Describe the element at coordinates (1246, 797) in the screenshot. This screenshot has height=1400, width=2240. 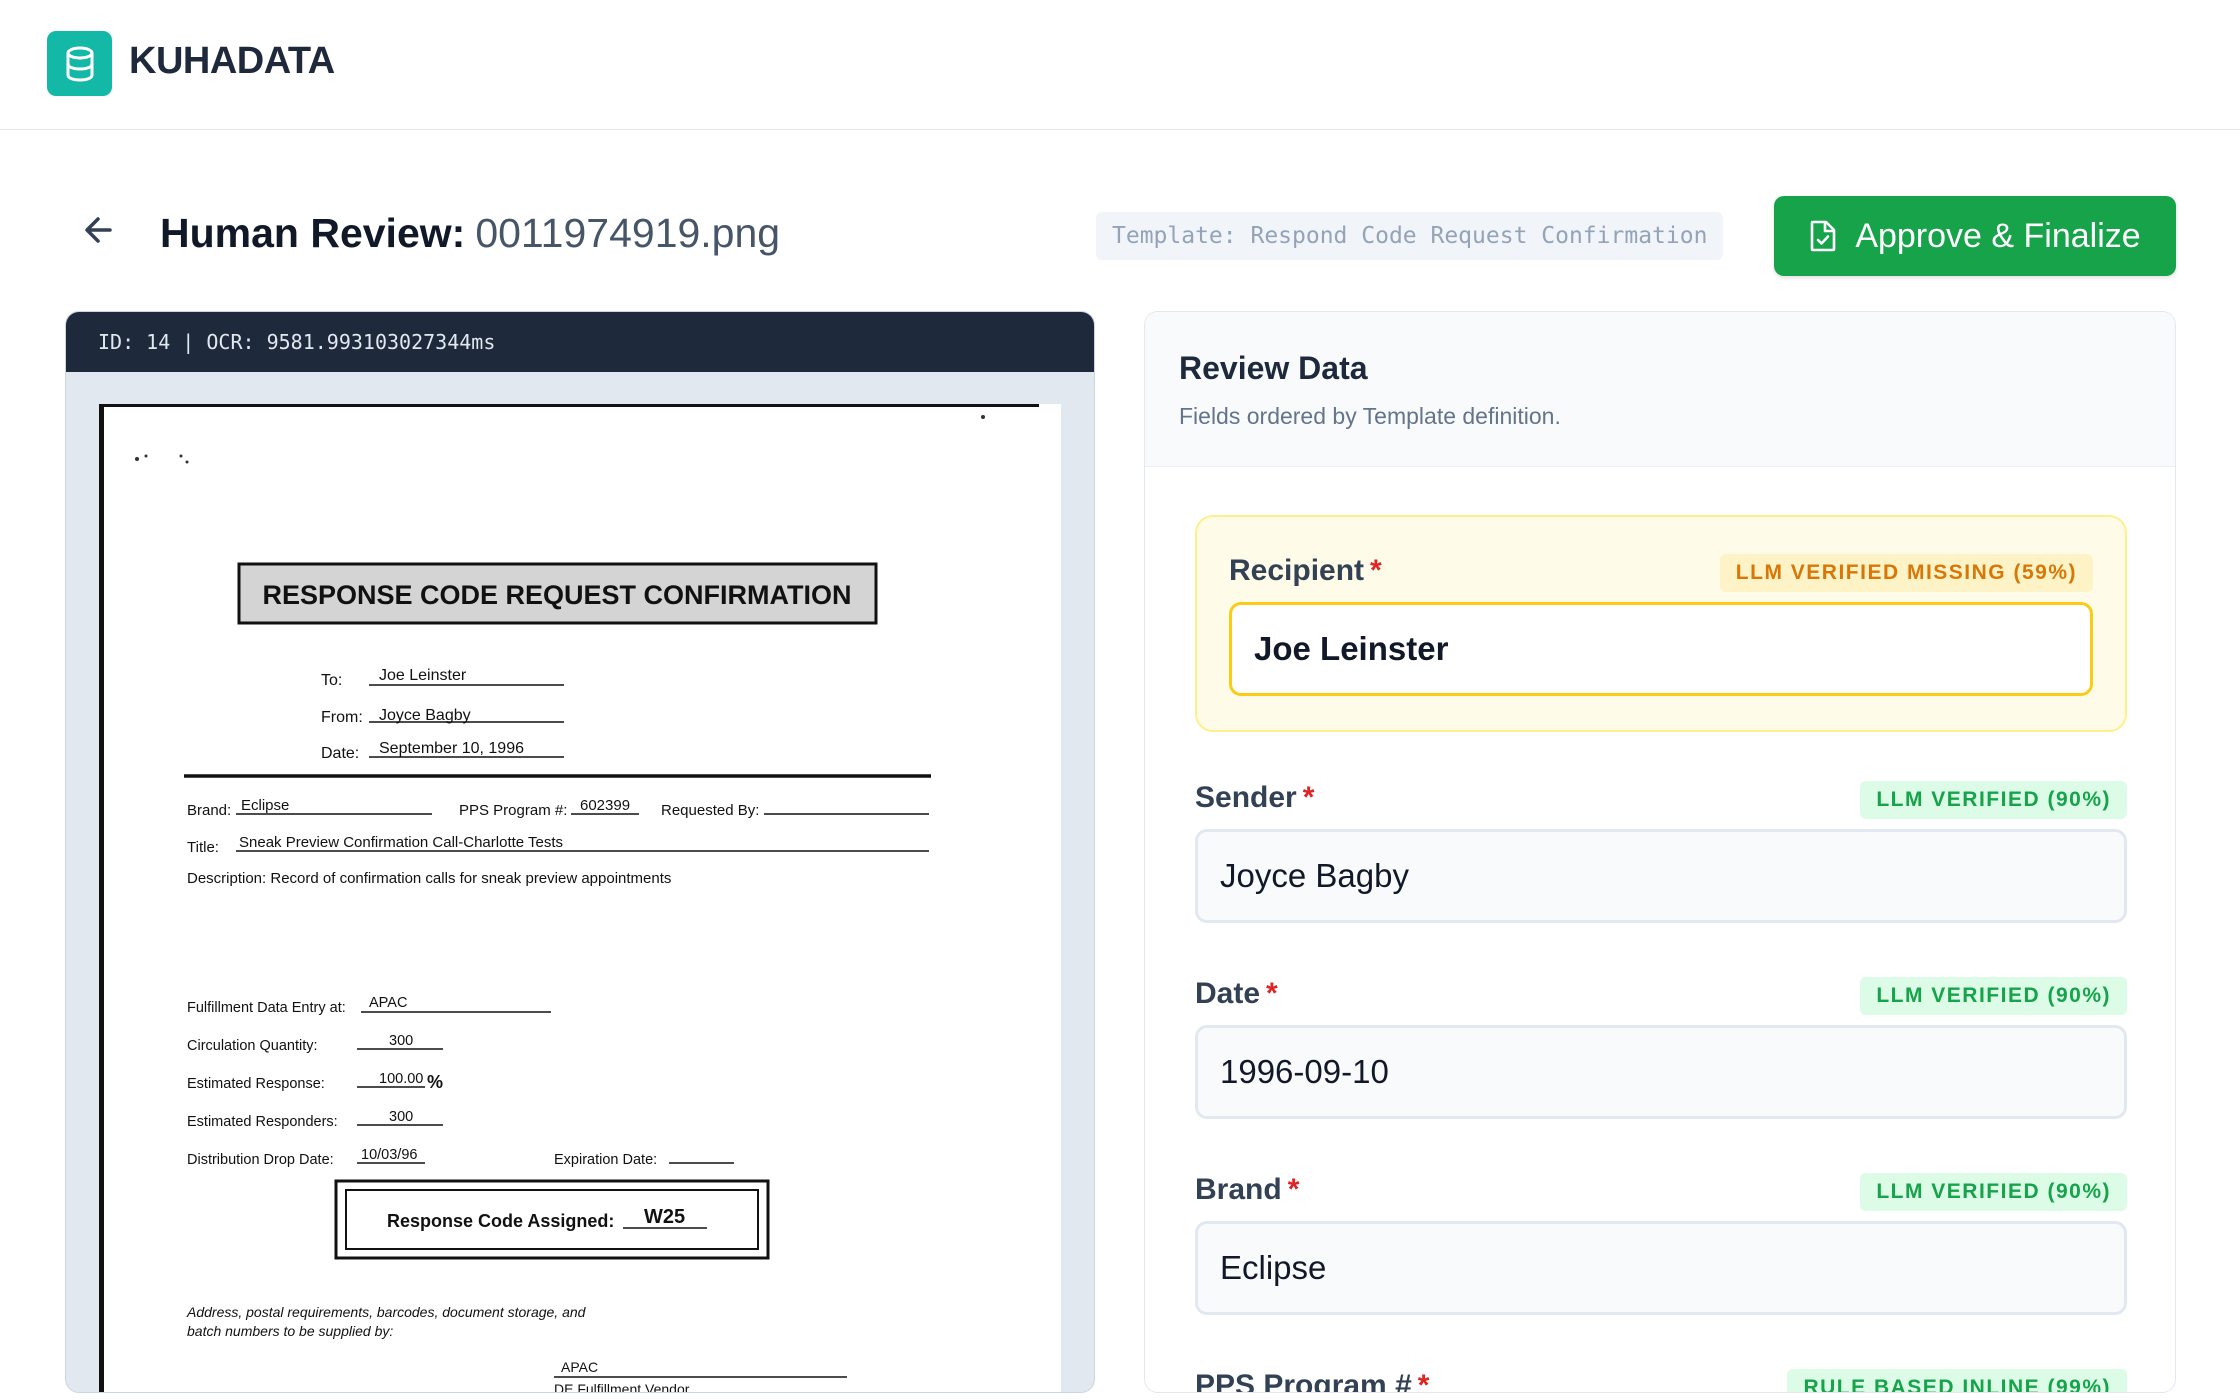
I see `field-label: Sender` at that location.